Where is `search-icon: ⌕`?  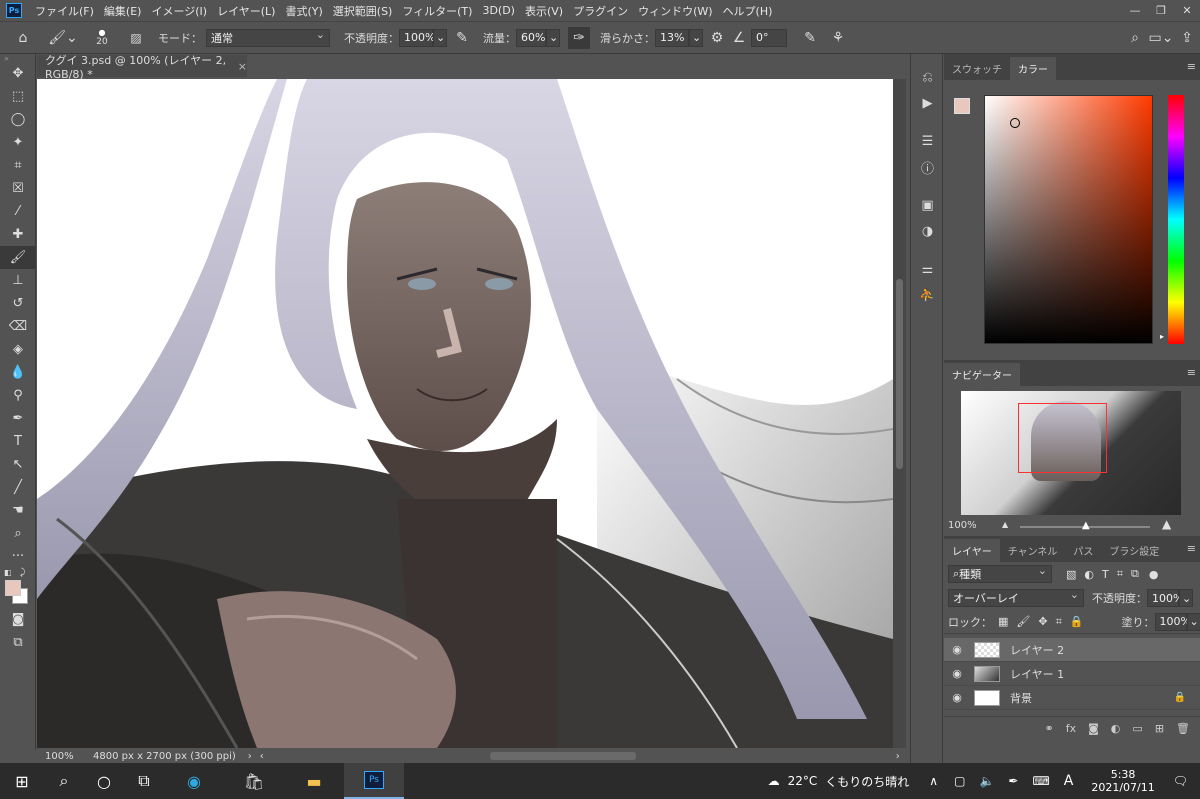
search-icon: ⌕ is located at coordinates (1135, 38).